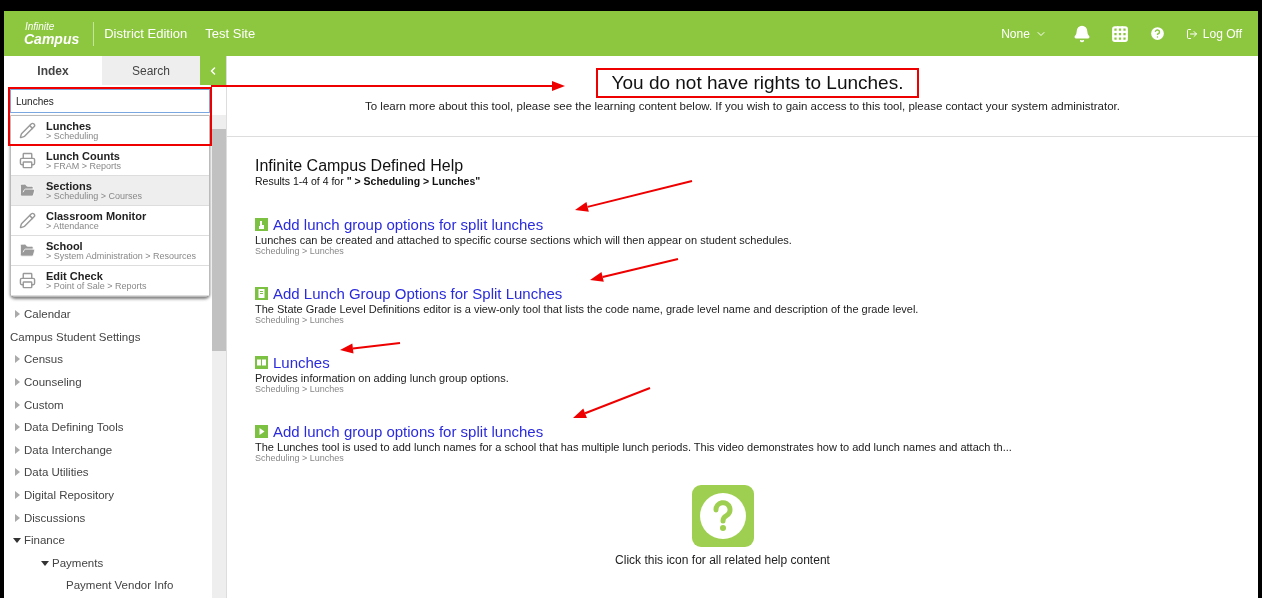 Image resolution: width=1262 pixels, height=598 pixels. What do you see at coordinates (261, 362) in the screenshot?
I see `book-icon` at bounding box center [261, 362].